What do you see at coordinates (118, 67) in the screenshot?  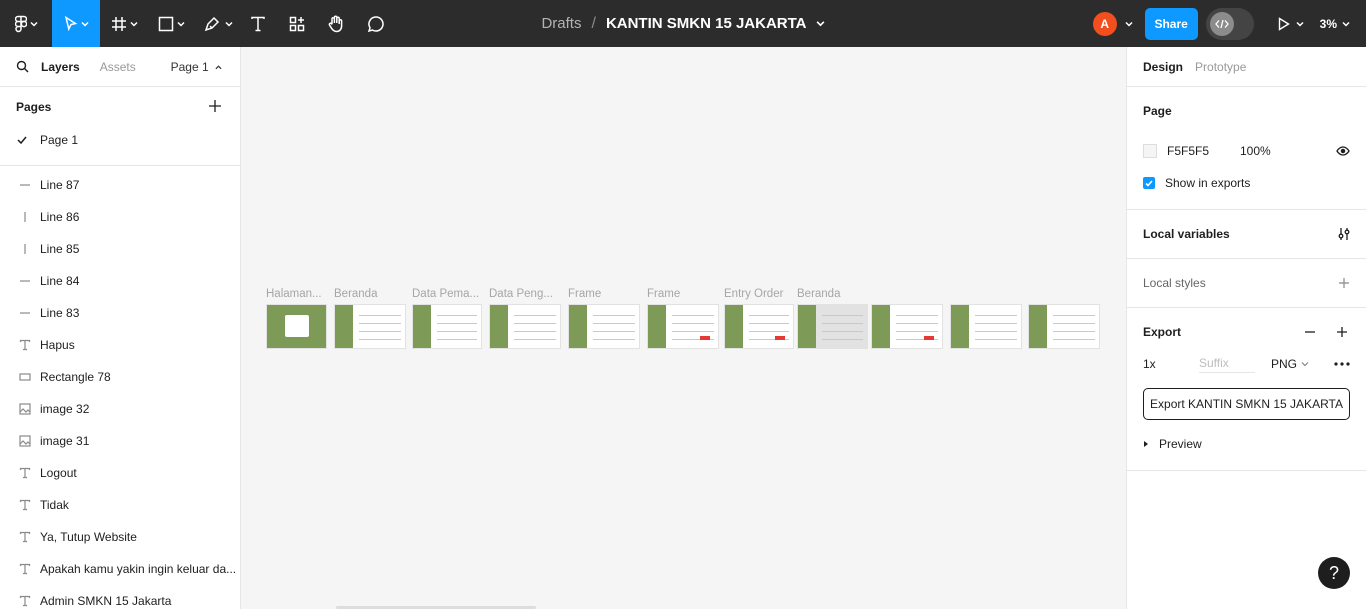 I see `tab-assets: Assets` at bounding box center [118, 67].